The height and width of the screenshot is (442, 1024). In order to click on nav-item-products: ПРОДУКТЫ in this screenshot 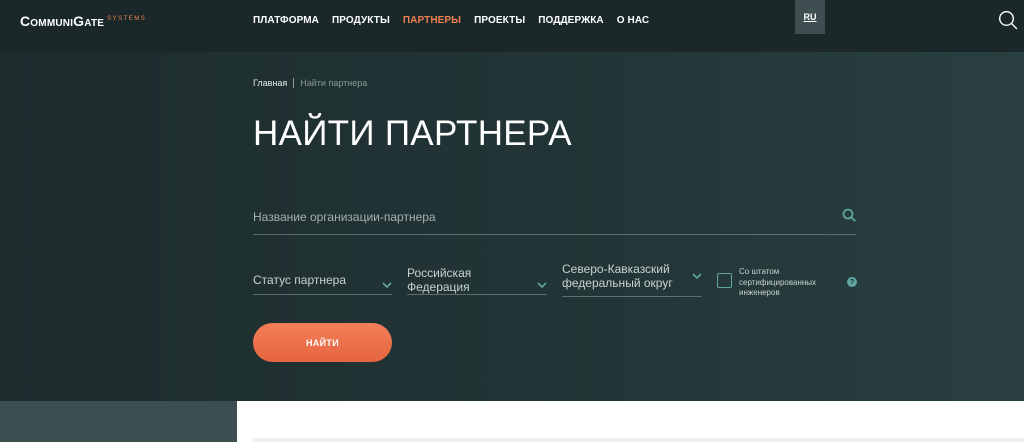, I will do `click(361, 20)`.